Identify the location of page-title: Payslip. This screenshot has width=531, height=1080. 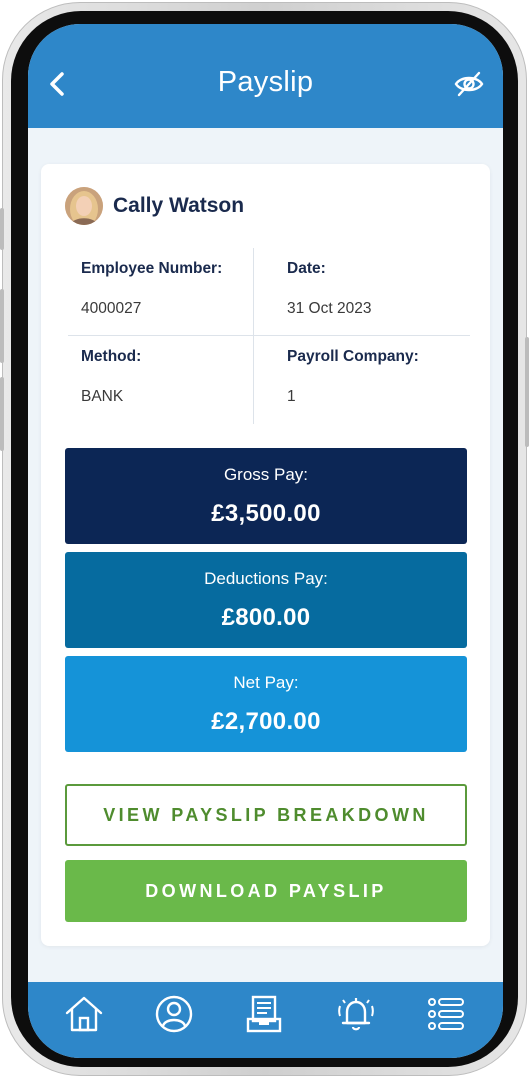
(265, 82).